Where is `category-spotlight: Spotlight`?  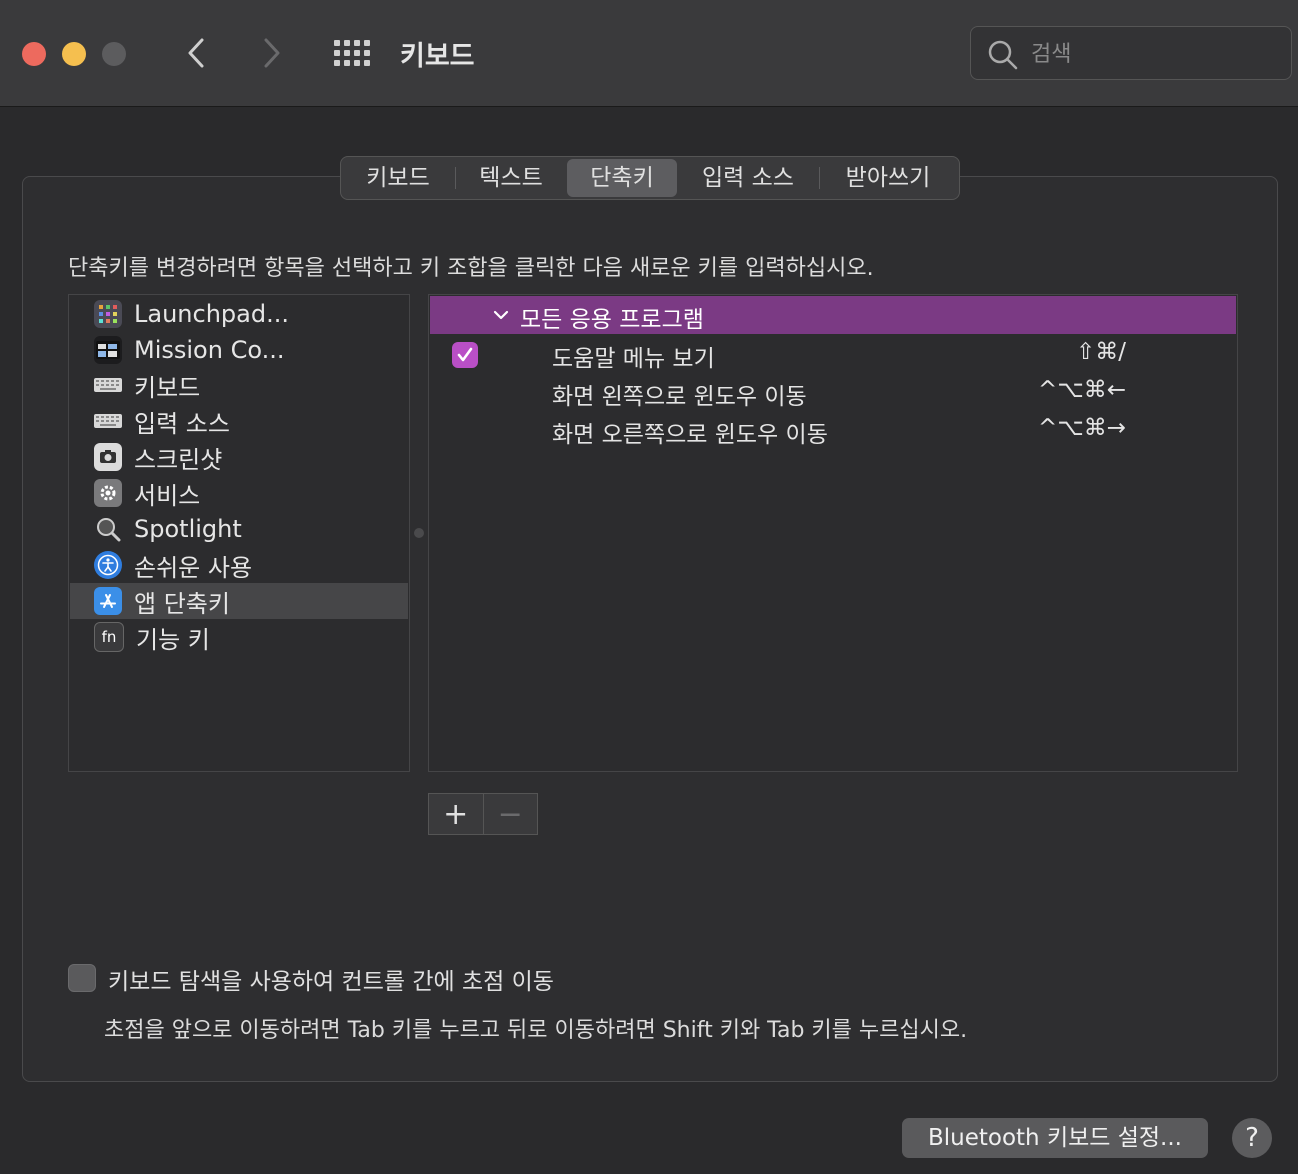 category-spotlight: Spotlight is located at coordinates (239, 529).